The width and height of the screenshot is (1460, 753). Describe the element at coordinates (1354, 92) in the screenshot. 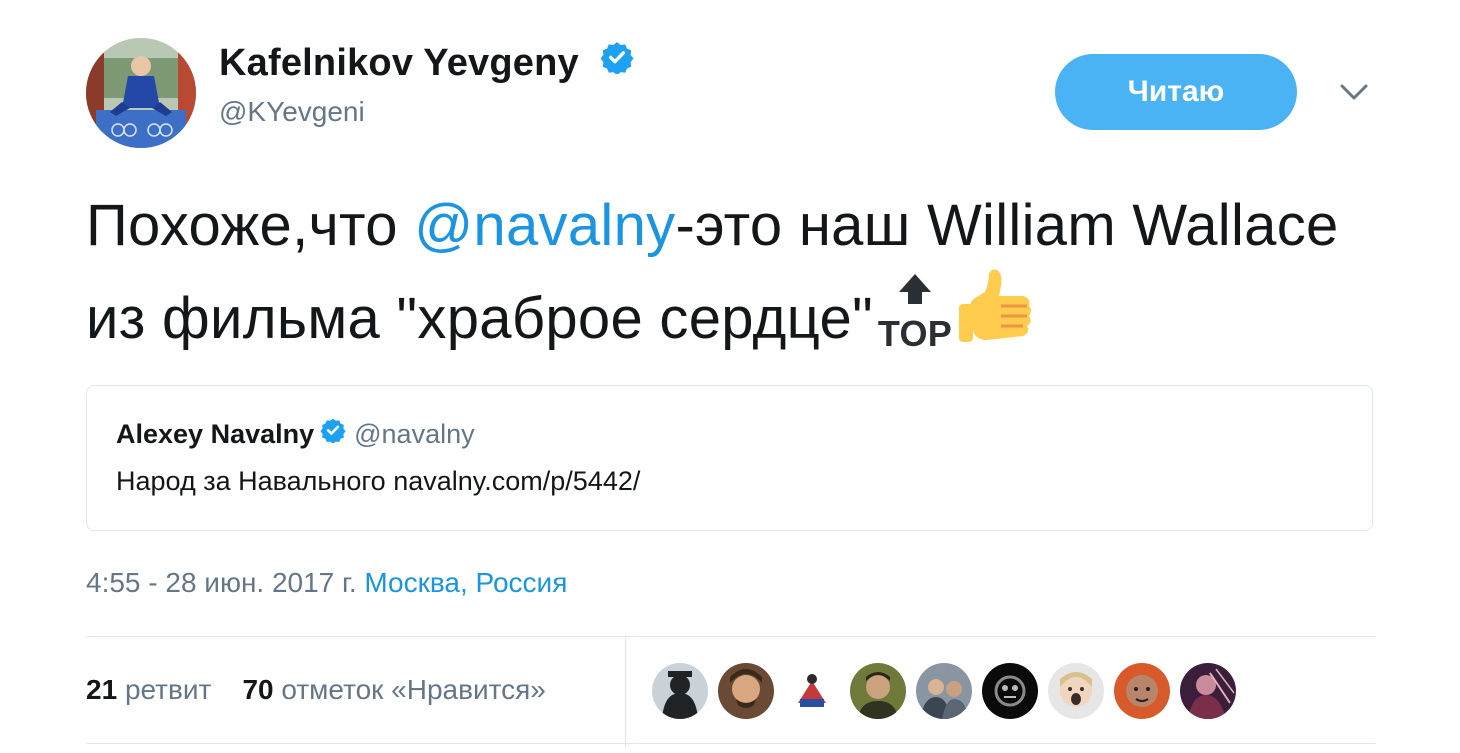

I see `chevron-down-icon` at that location.